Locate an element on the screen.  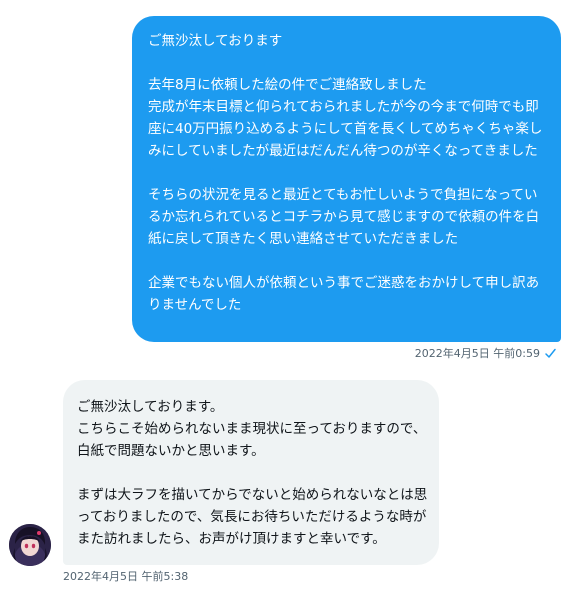
outgoing-message-meta: 2022年4月5日 午前0:59 is located at coordinates (486, 353).